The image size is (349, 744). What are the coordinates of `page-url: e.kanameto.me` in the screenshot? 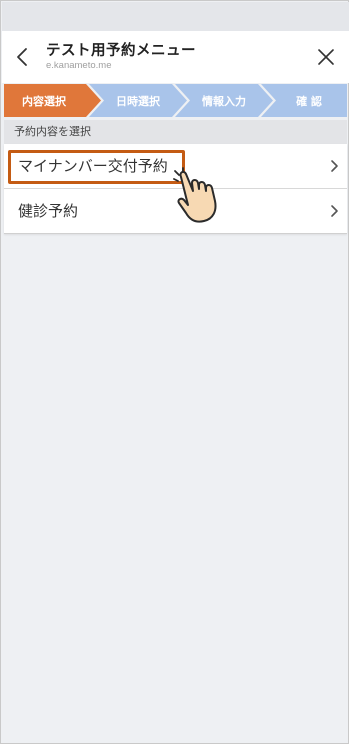 It's located at (79, 65).